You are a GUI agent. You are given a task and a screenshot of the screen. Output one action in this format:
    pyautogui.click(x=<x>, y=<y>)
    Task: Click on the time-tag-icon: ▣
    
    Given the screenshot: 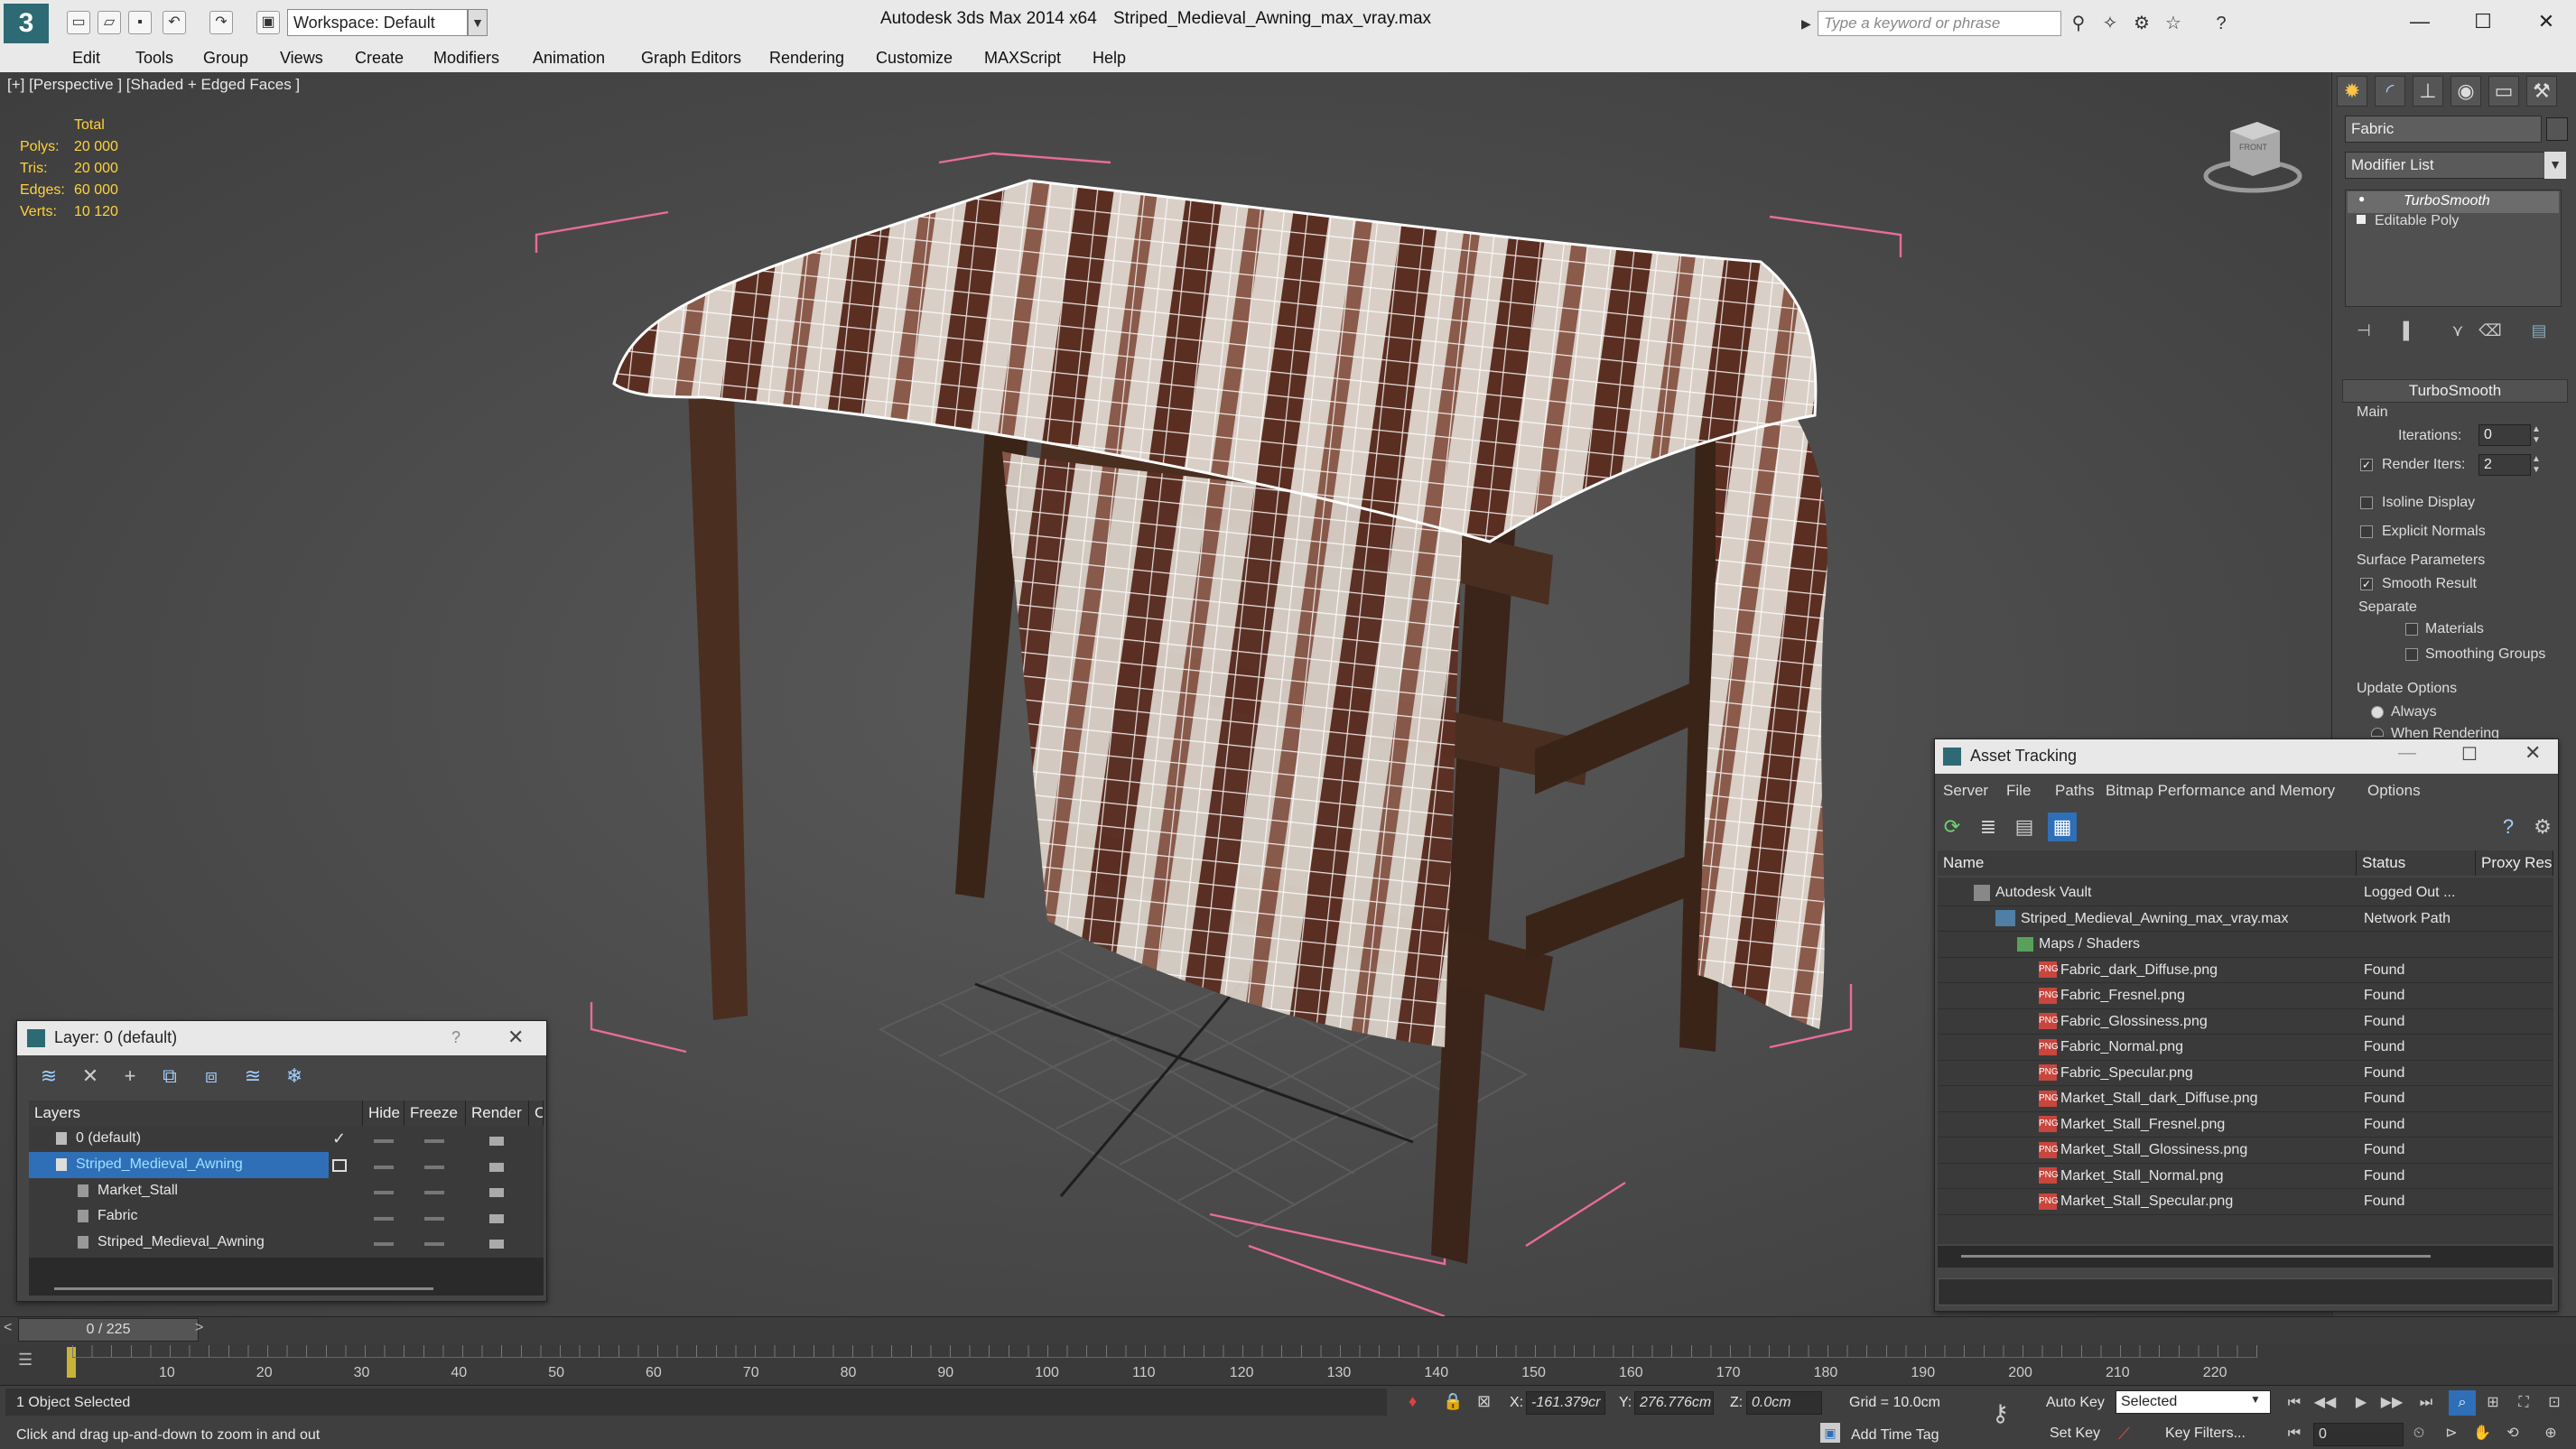 What is the action you would take?
    pyautogui.click(x=1830, y=1433)
    